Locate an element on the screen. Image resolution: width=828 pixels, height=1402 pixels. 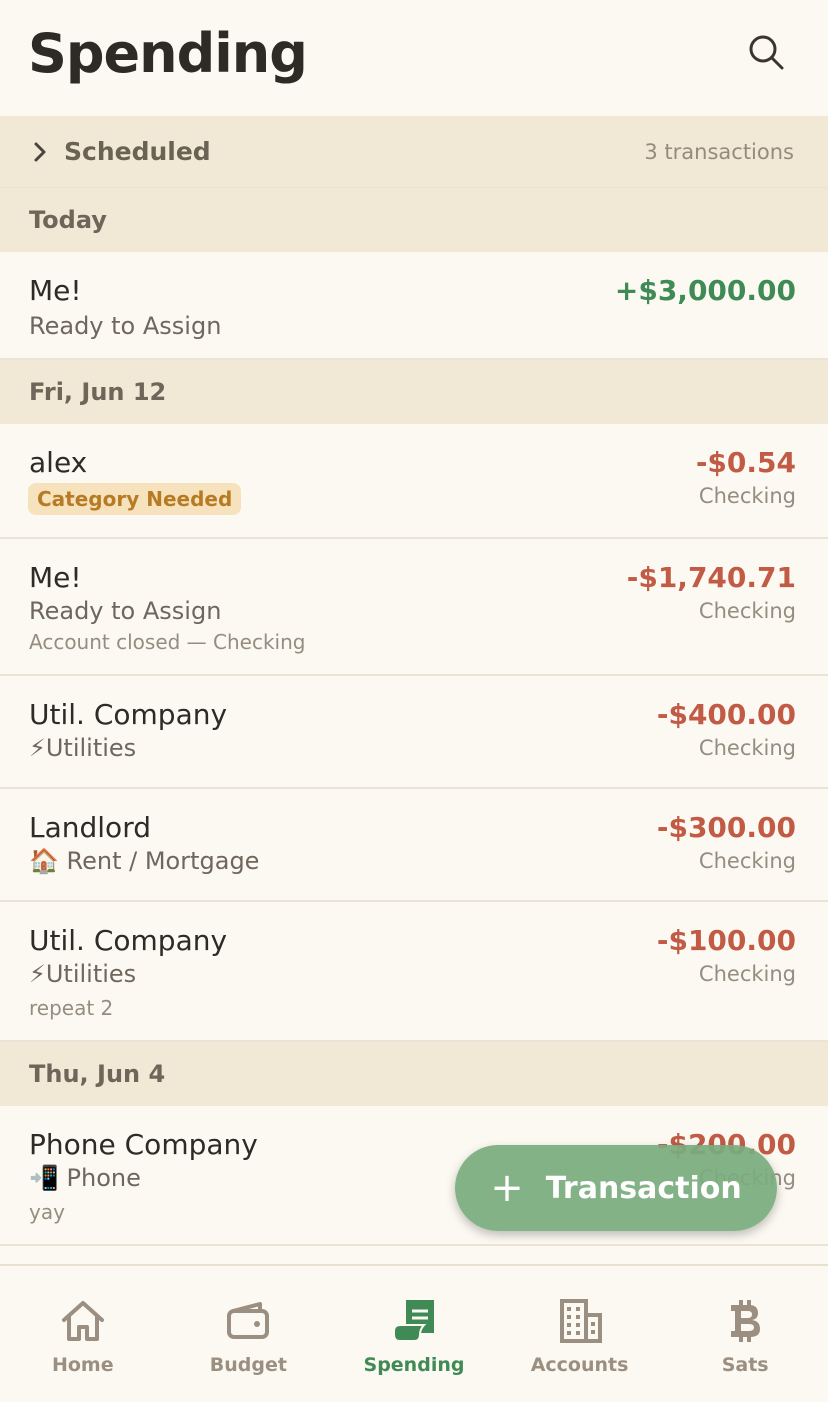
receipt-icon is located at coordinates (414, 1321).